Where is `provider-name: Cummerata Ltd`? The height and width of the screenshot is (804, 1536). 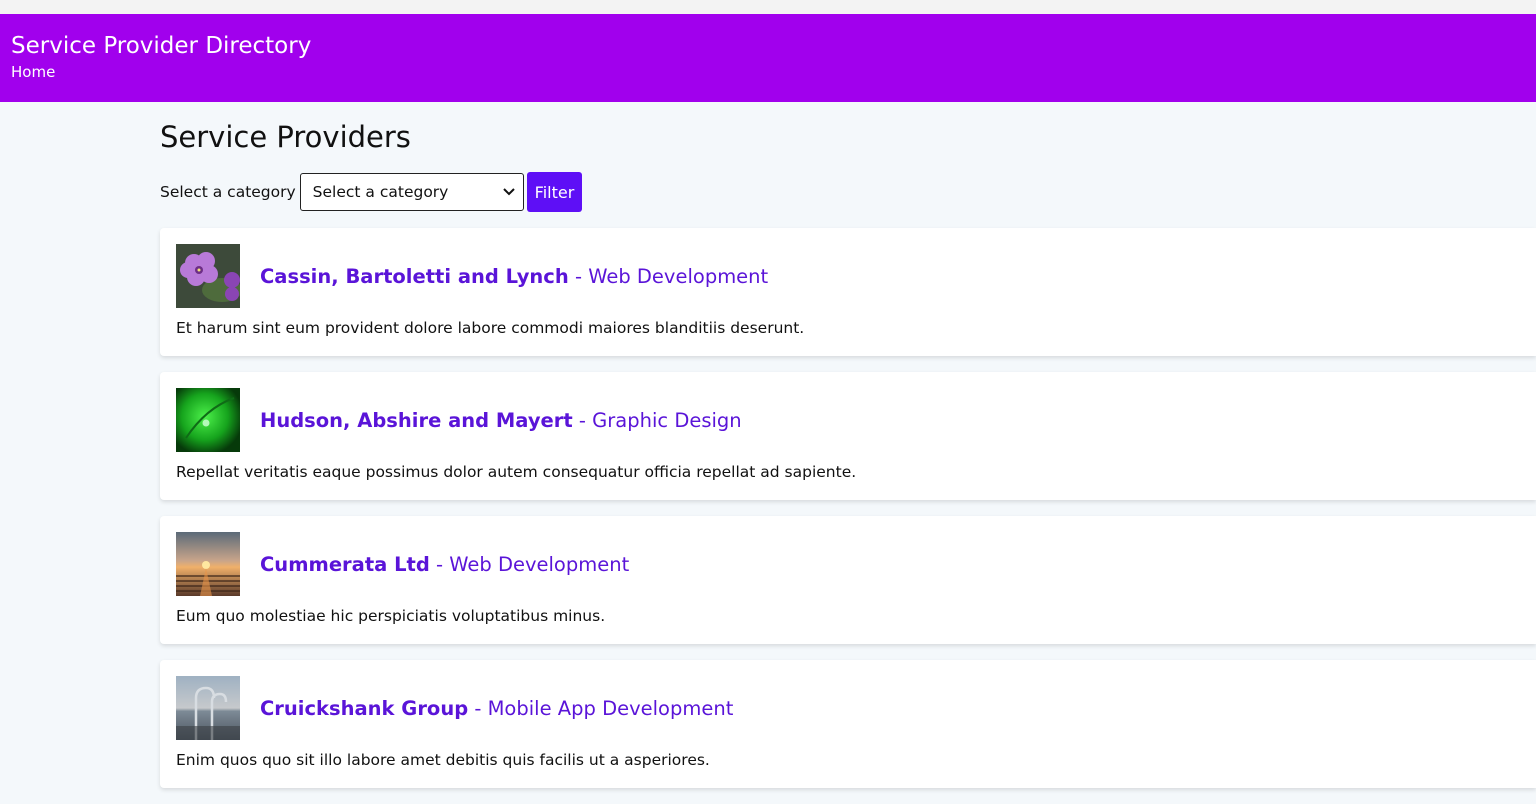
provider-name: Cummerata Ltd is located at coordinates (345, 564).